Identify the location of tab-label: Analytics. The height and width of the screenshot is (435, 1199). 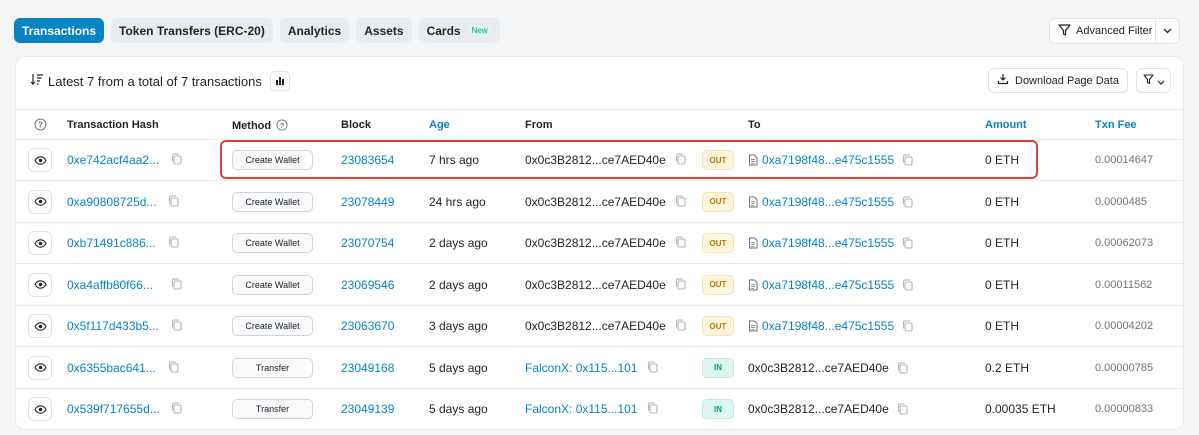
(314, 30).